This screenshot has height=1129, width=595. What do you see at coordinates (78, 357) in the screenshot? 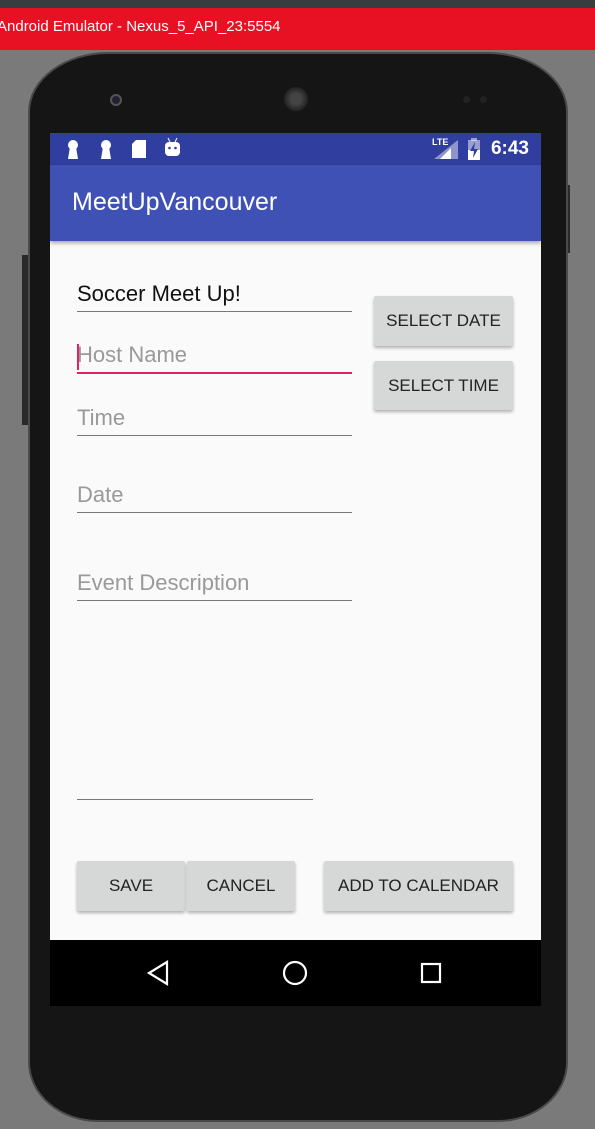
I see `text-cursor` at bounding box center [78, 357].